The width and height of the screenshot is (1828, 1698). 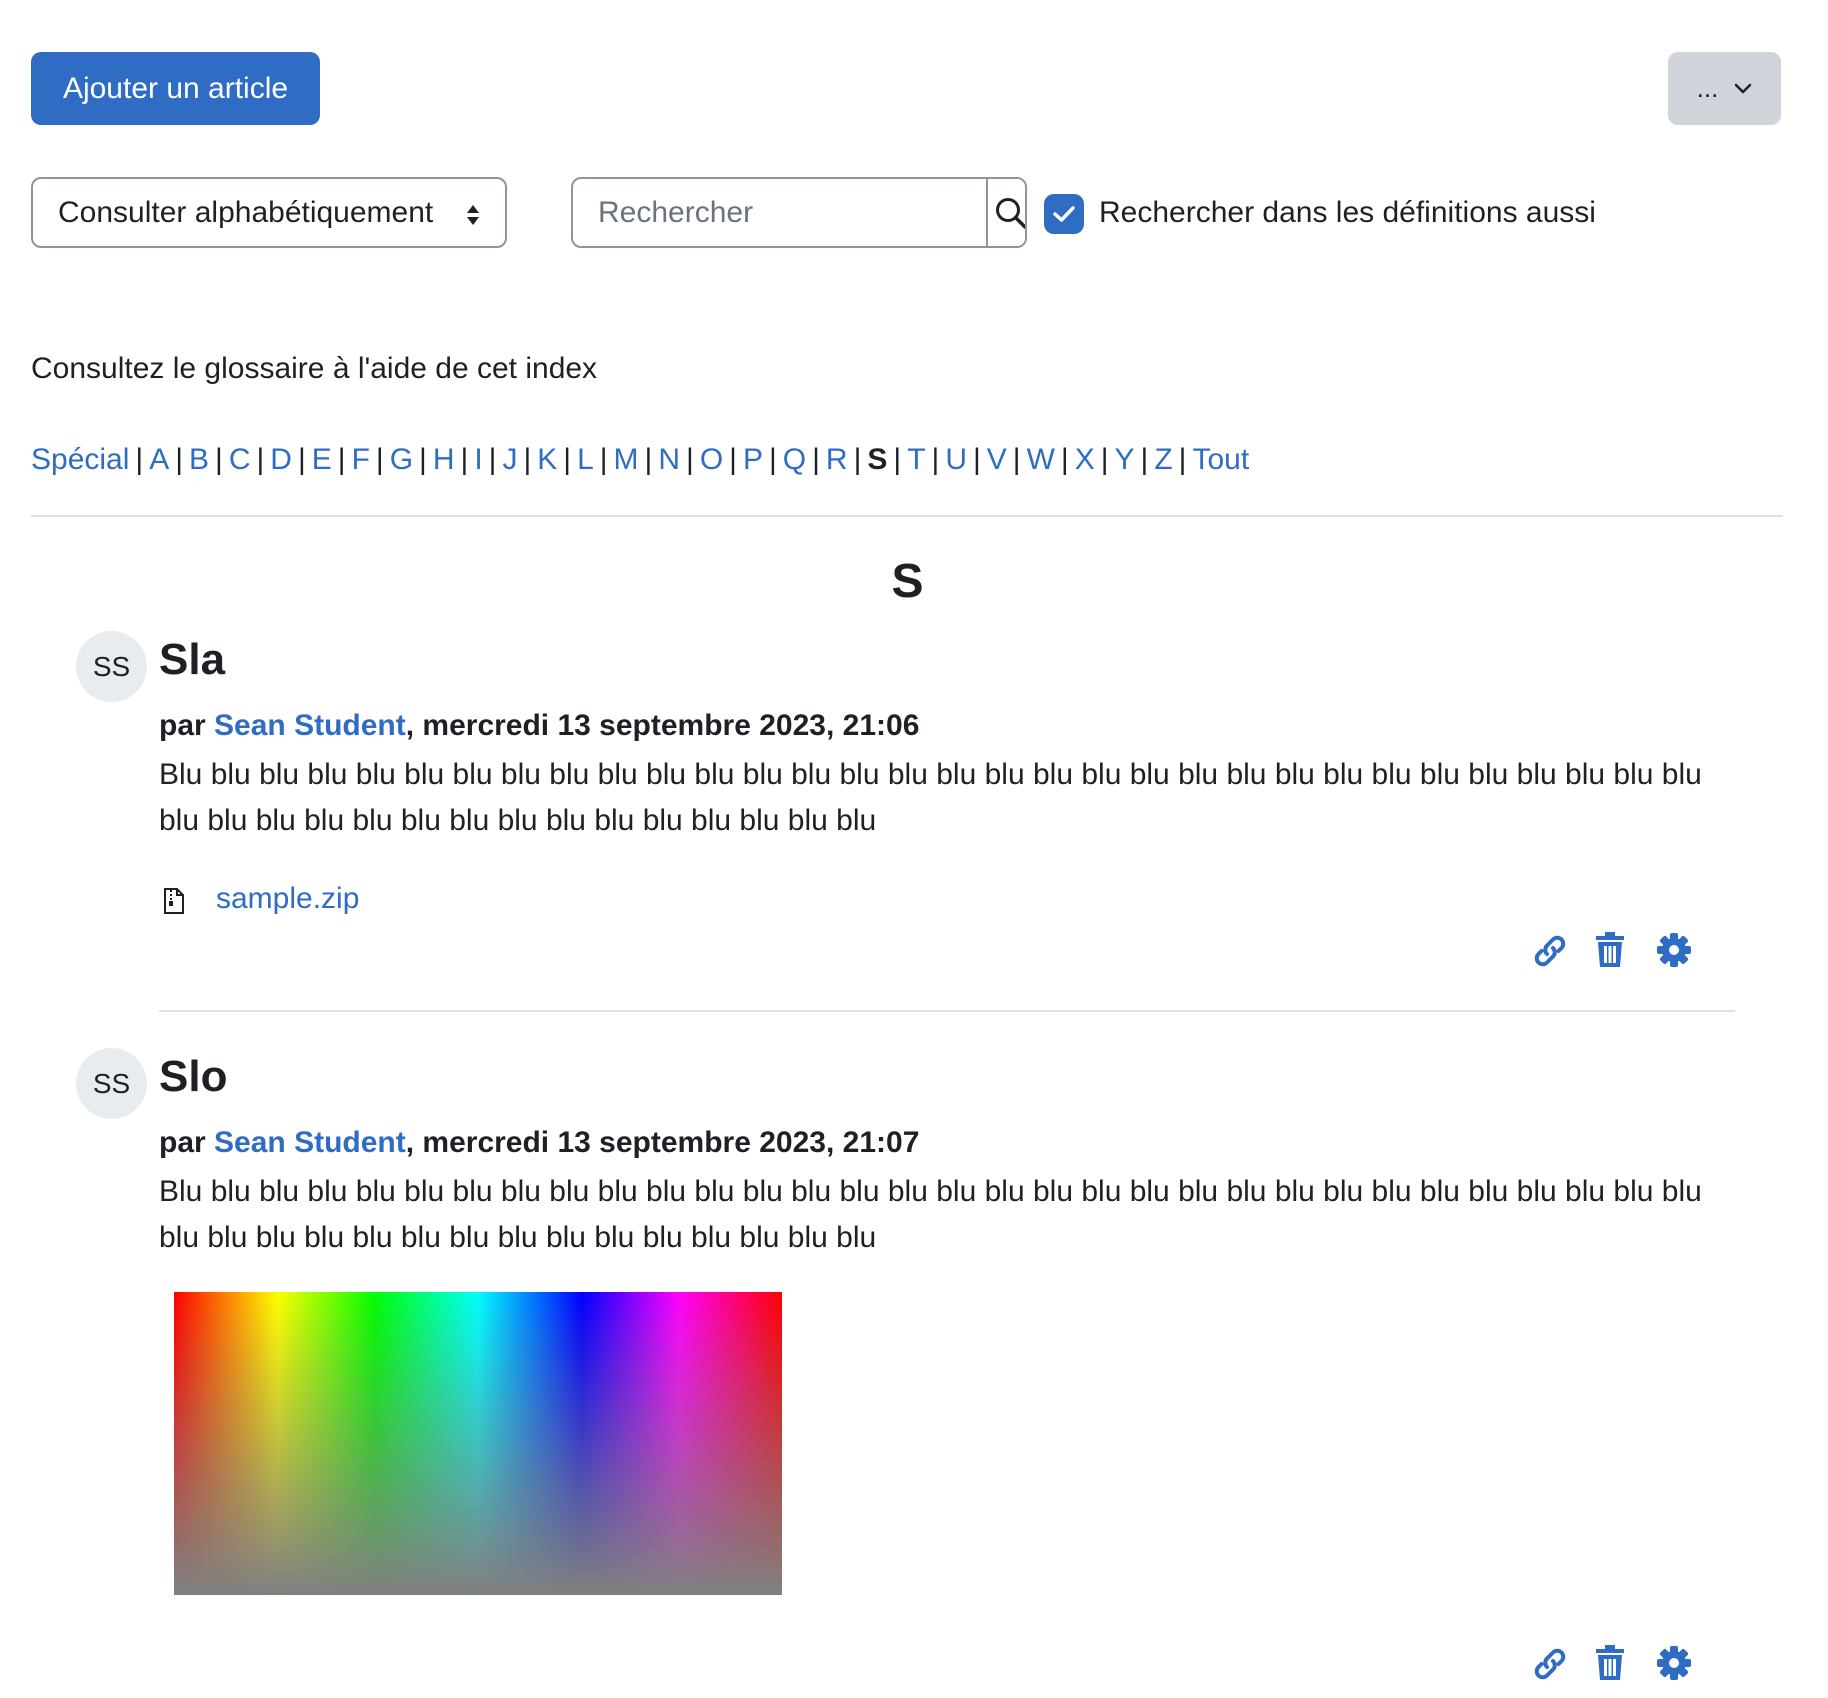 What do you see at coordinates (662, 725) in the screenshot?
I see `entry-date: , mercredi 13 septembre 2023, 21:06` at bounding box center [662, 725].